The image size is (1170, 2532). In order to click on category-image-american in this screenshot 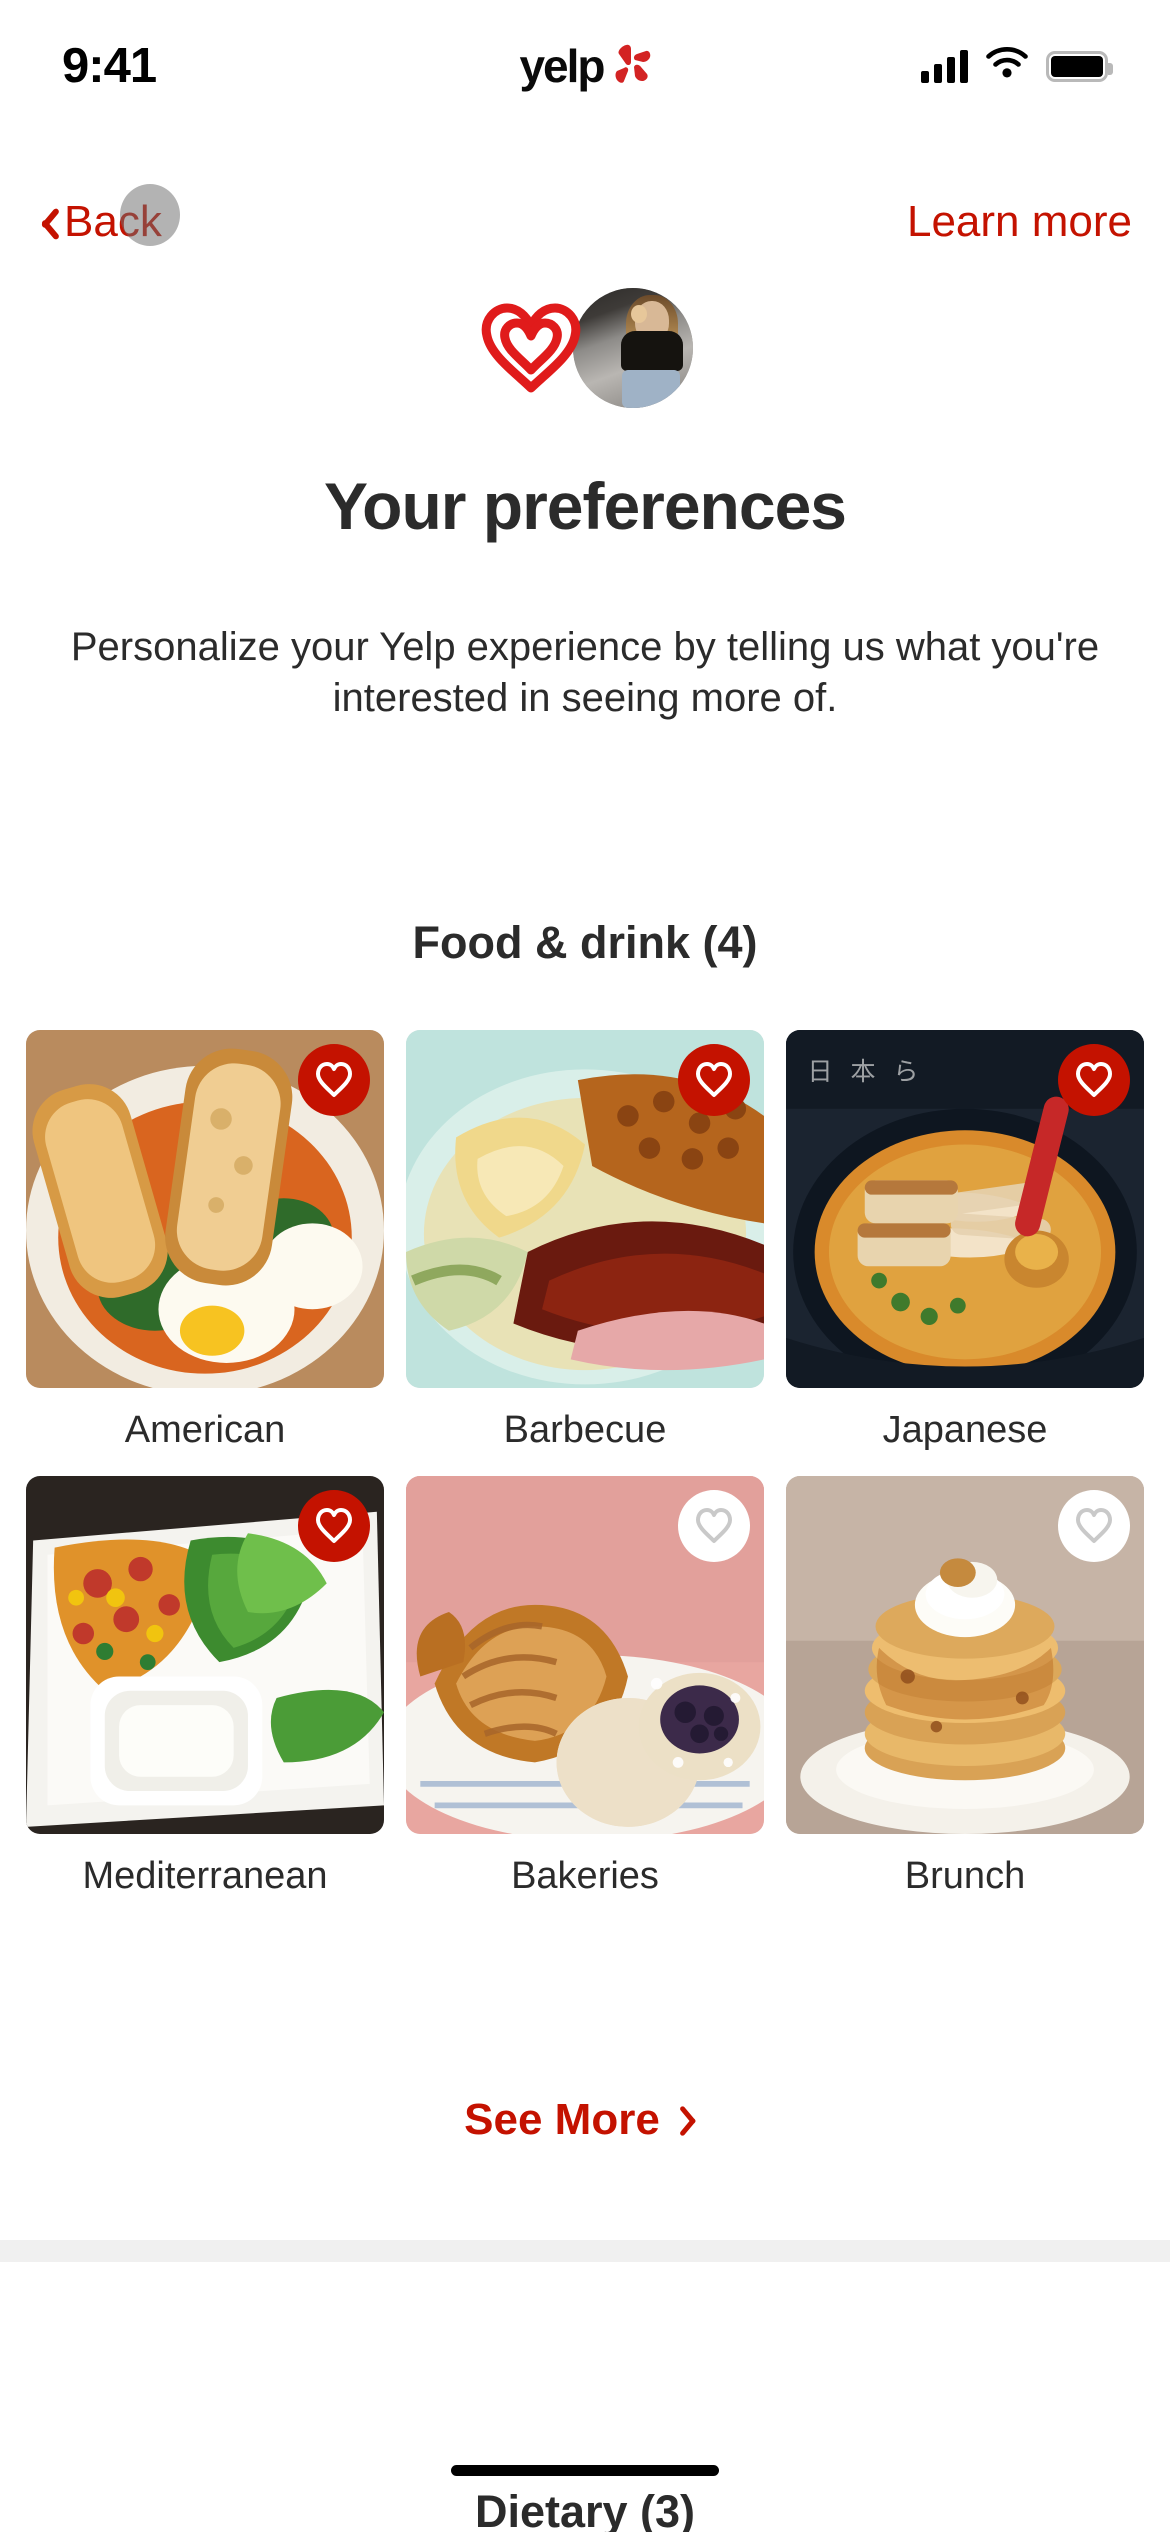, I will do `click(205, 1209)`.